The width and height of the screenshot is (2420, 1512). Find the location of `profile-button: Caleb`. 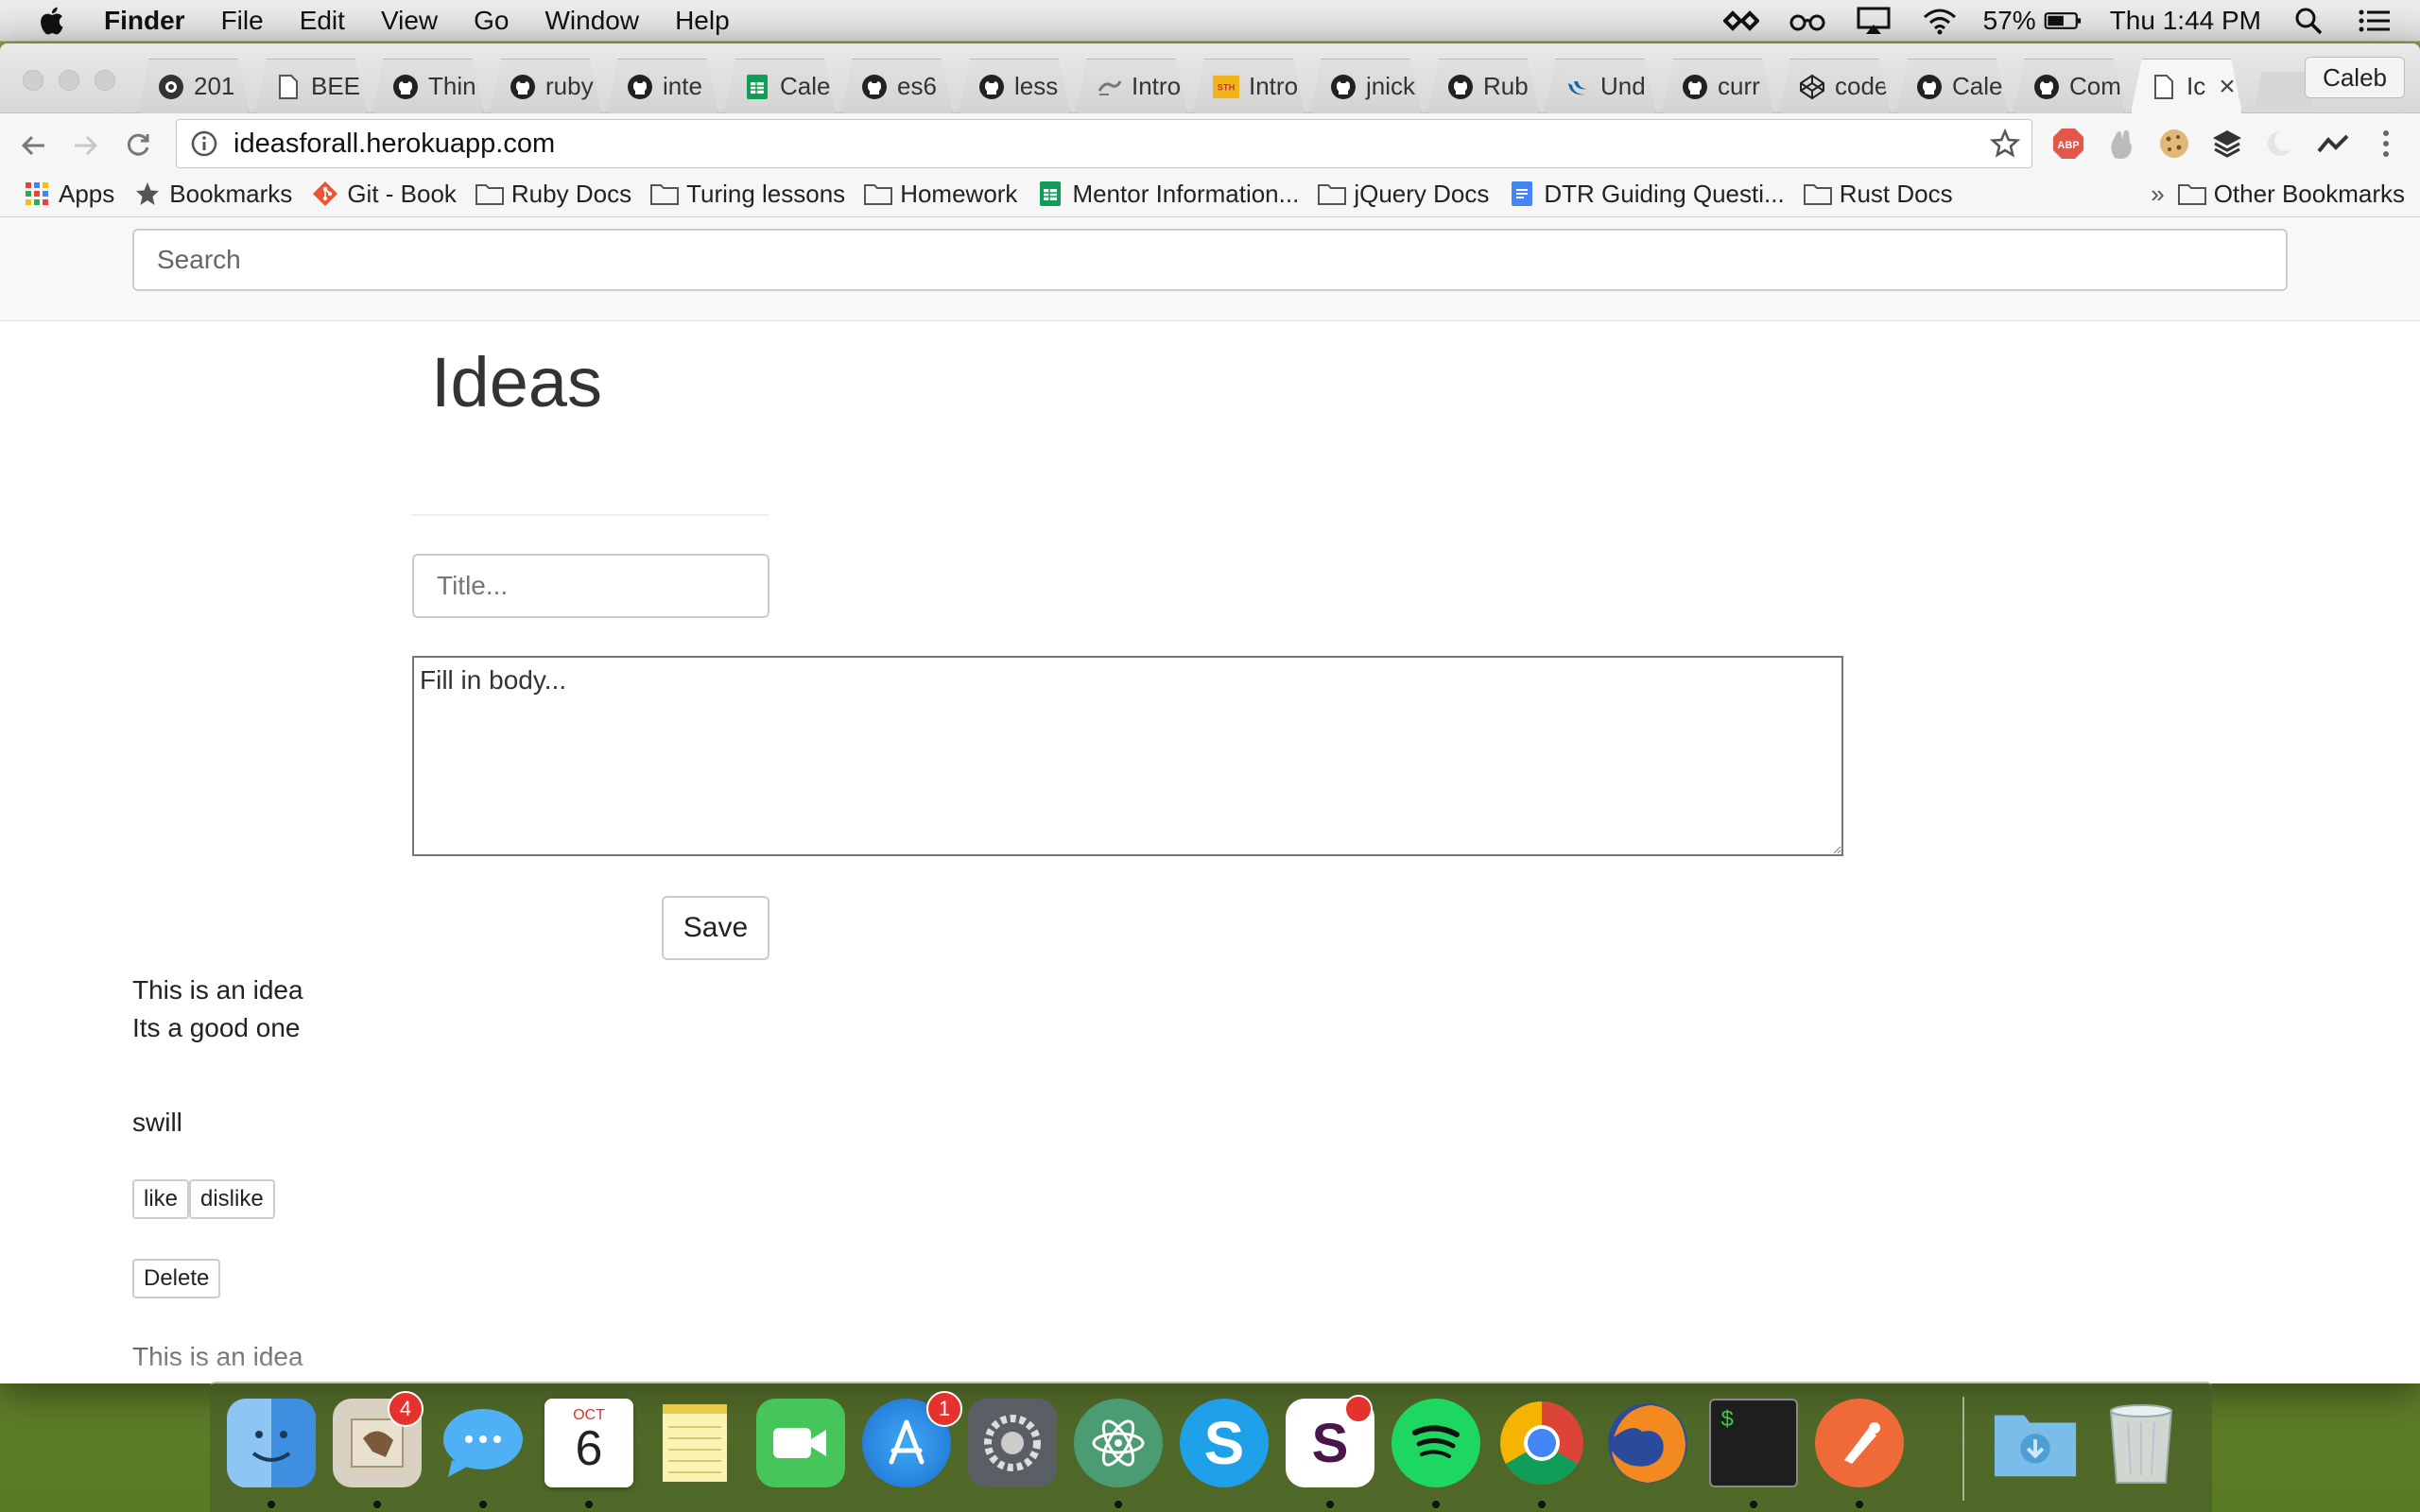

profile-button: Caleb is located at coordinates (2355, 77).